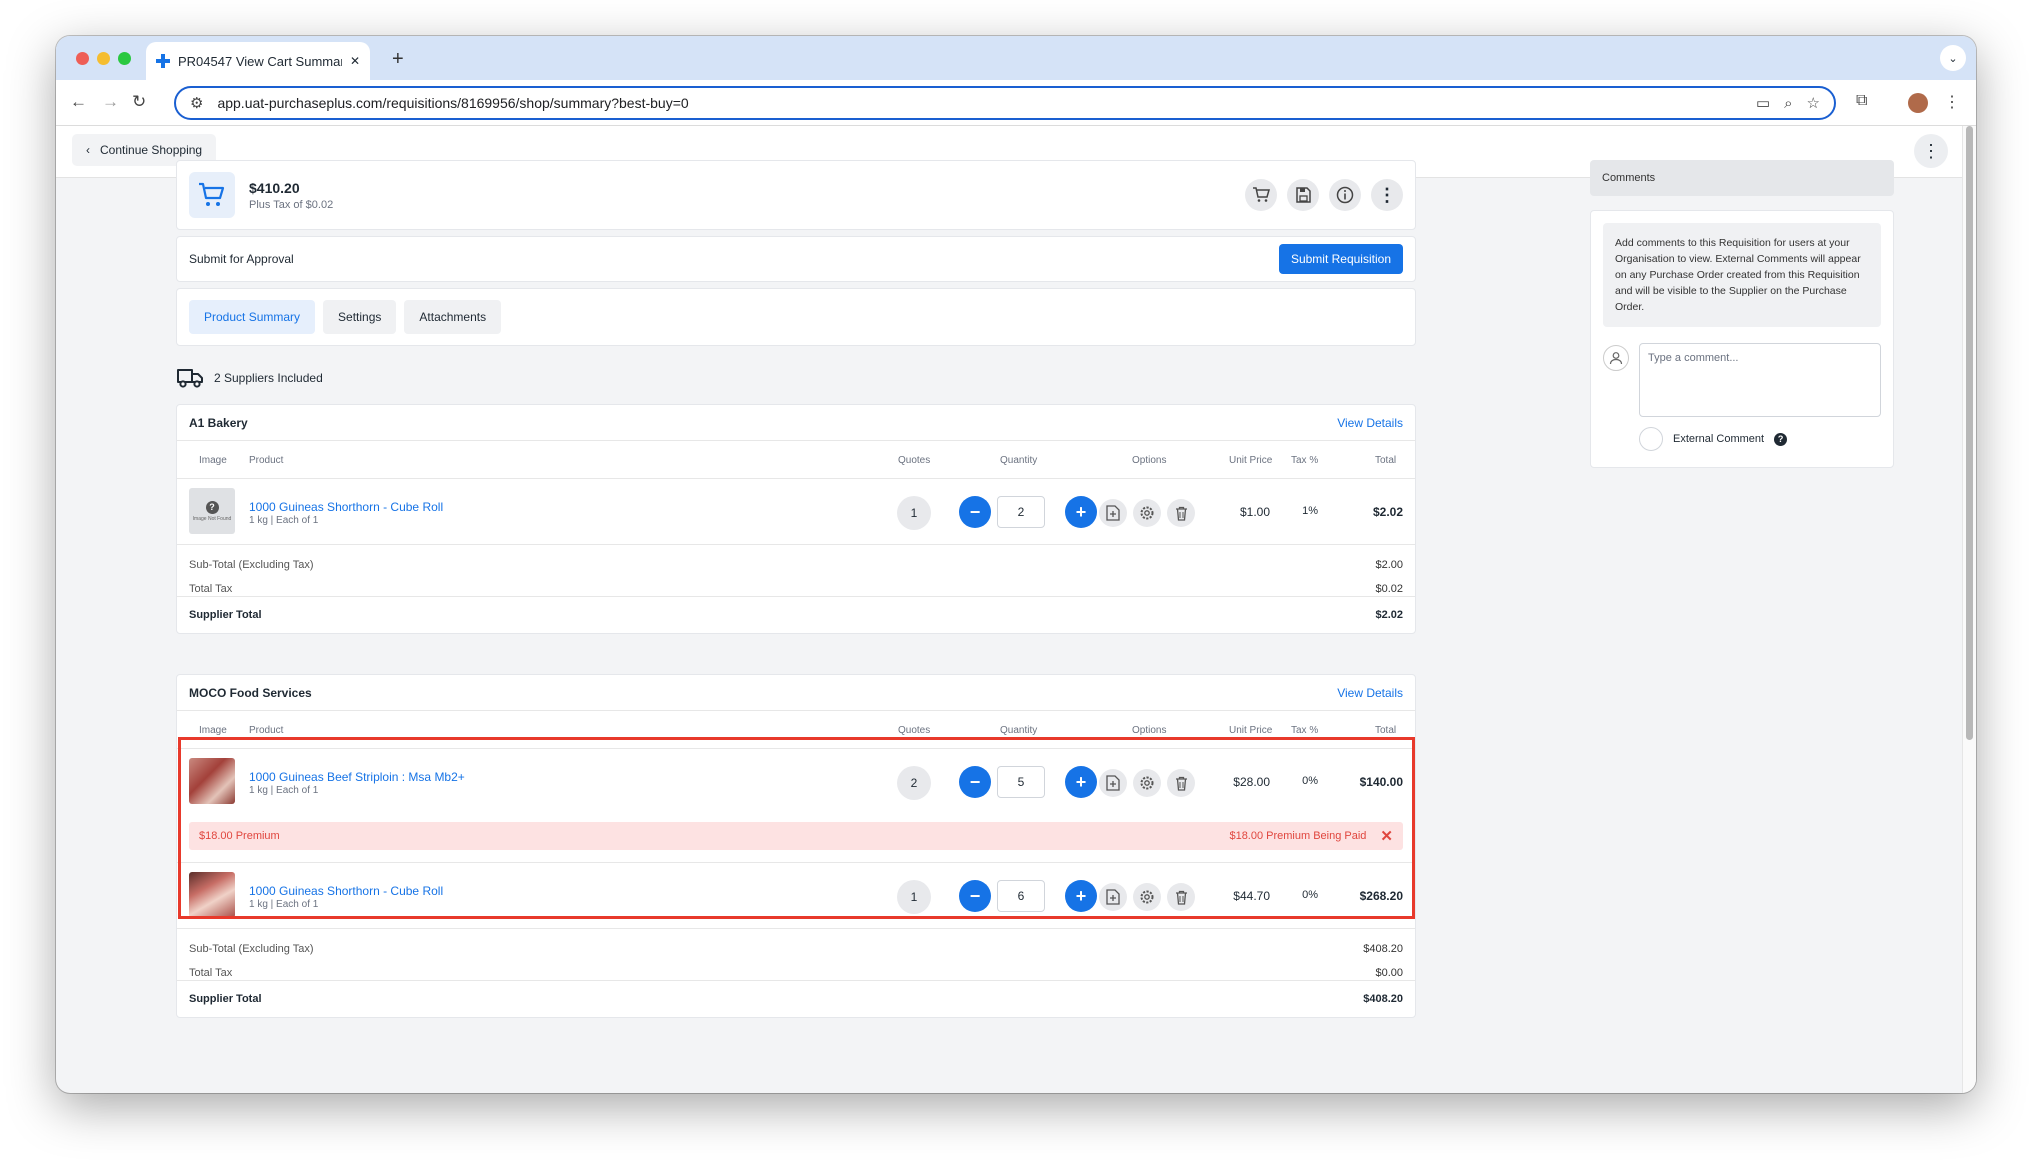  Describe the element at coordinates (1953, 58) in the screenshot. I see `tab-search-button: ⌄` at that location.